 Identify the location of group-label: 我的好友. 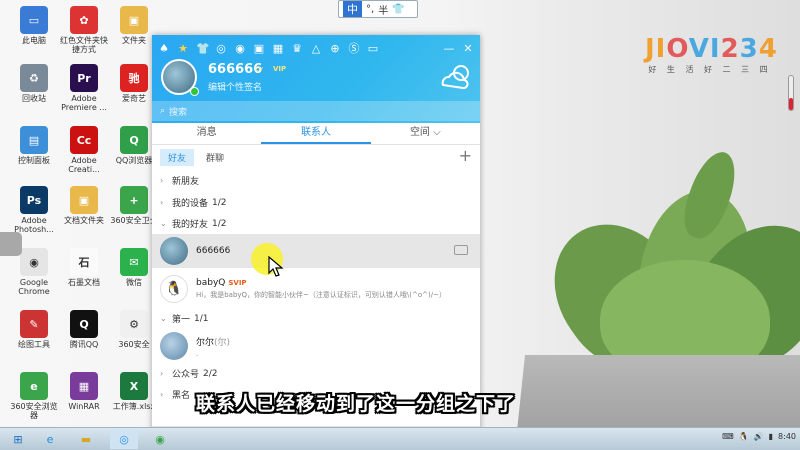
(190, 225).